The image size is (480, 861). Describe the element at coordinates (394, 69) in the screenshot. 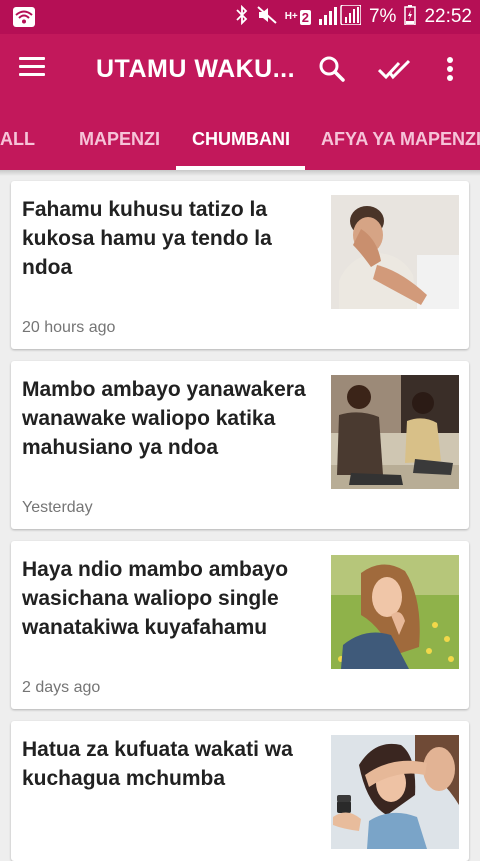

I see `mark-read-icon` at that location.